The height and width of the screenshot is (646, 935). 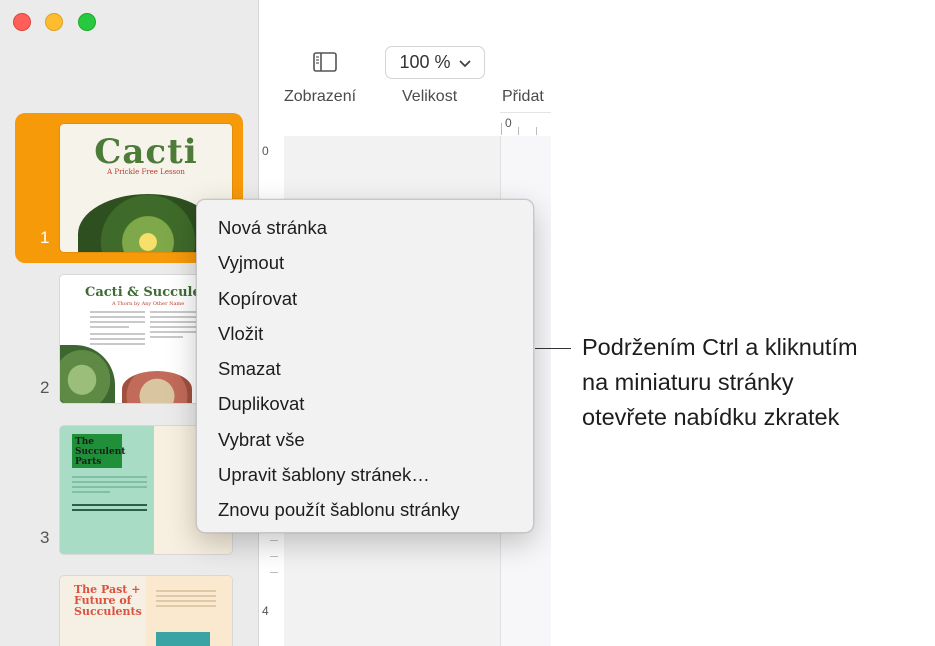 I want to click on menu-item-select-all: Vybrat vše, so click(x=365, y=439).